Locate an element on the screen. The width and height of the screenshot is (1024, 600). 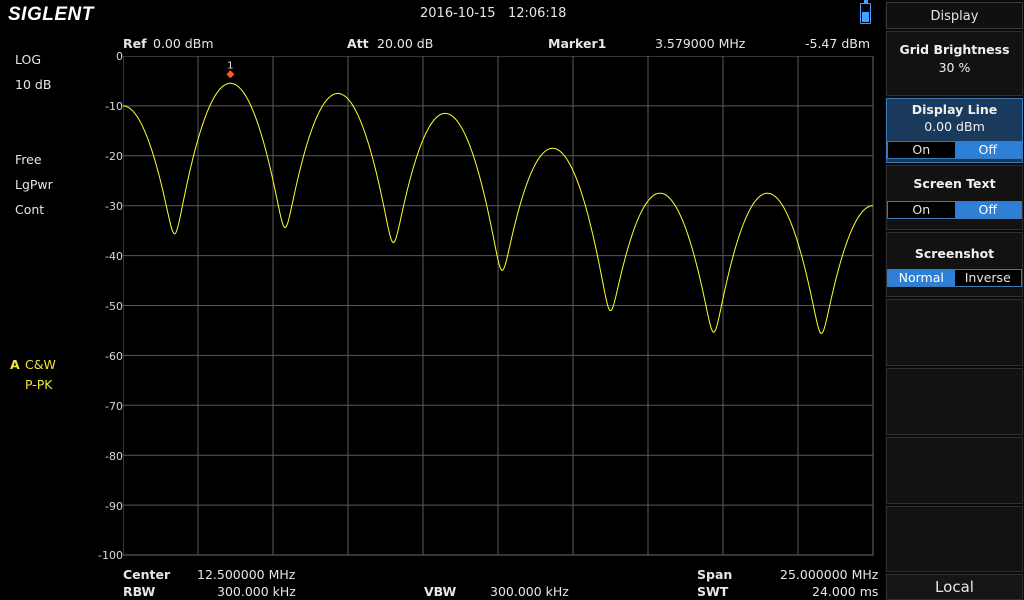
trigger-mode: Free is located at coordinates (28, 159).